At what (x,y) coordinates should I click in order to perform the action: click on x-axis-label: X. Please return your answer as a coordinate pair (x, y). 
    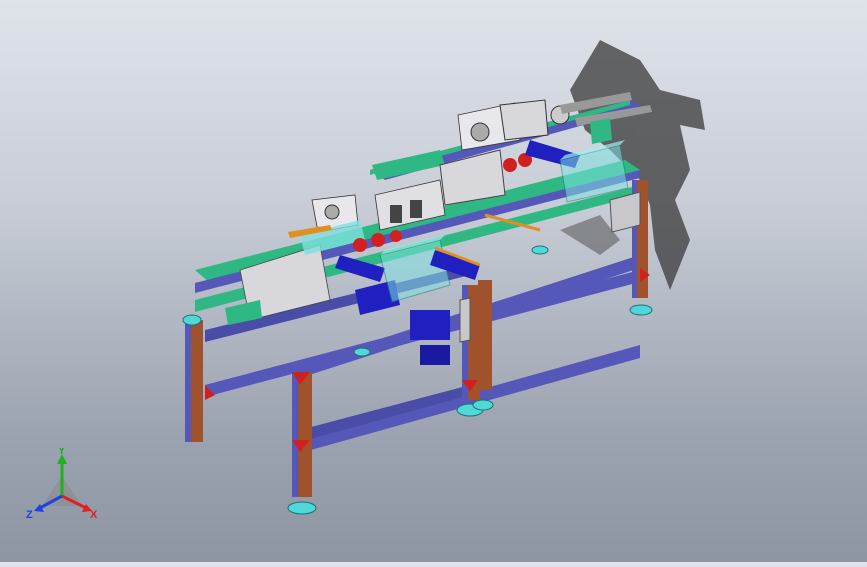
    Looking at the image, I should click on (94, 515).